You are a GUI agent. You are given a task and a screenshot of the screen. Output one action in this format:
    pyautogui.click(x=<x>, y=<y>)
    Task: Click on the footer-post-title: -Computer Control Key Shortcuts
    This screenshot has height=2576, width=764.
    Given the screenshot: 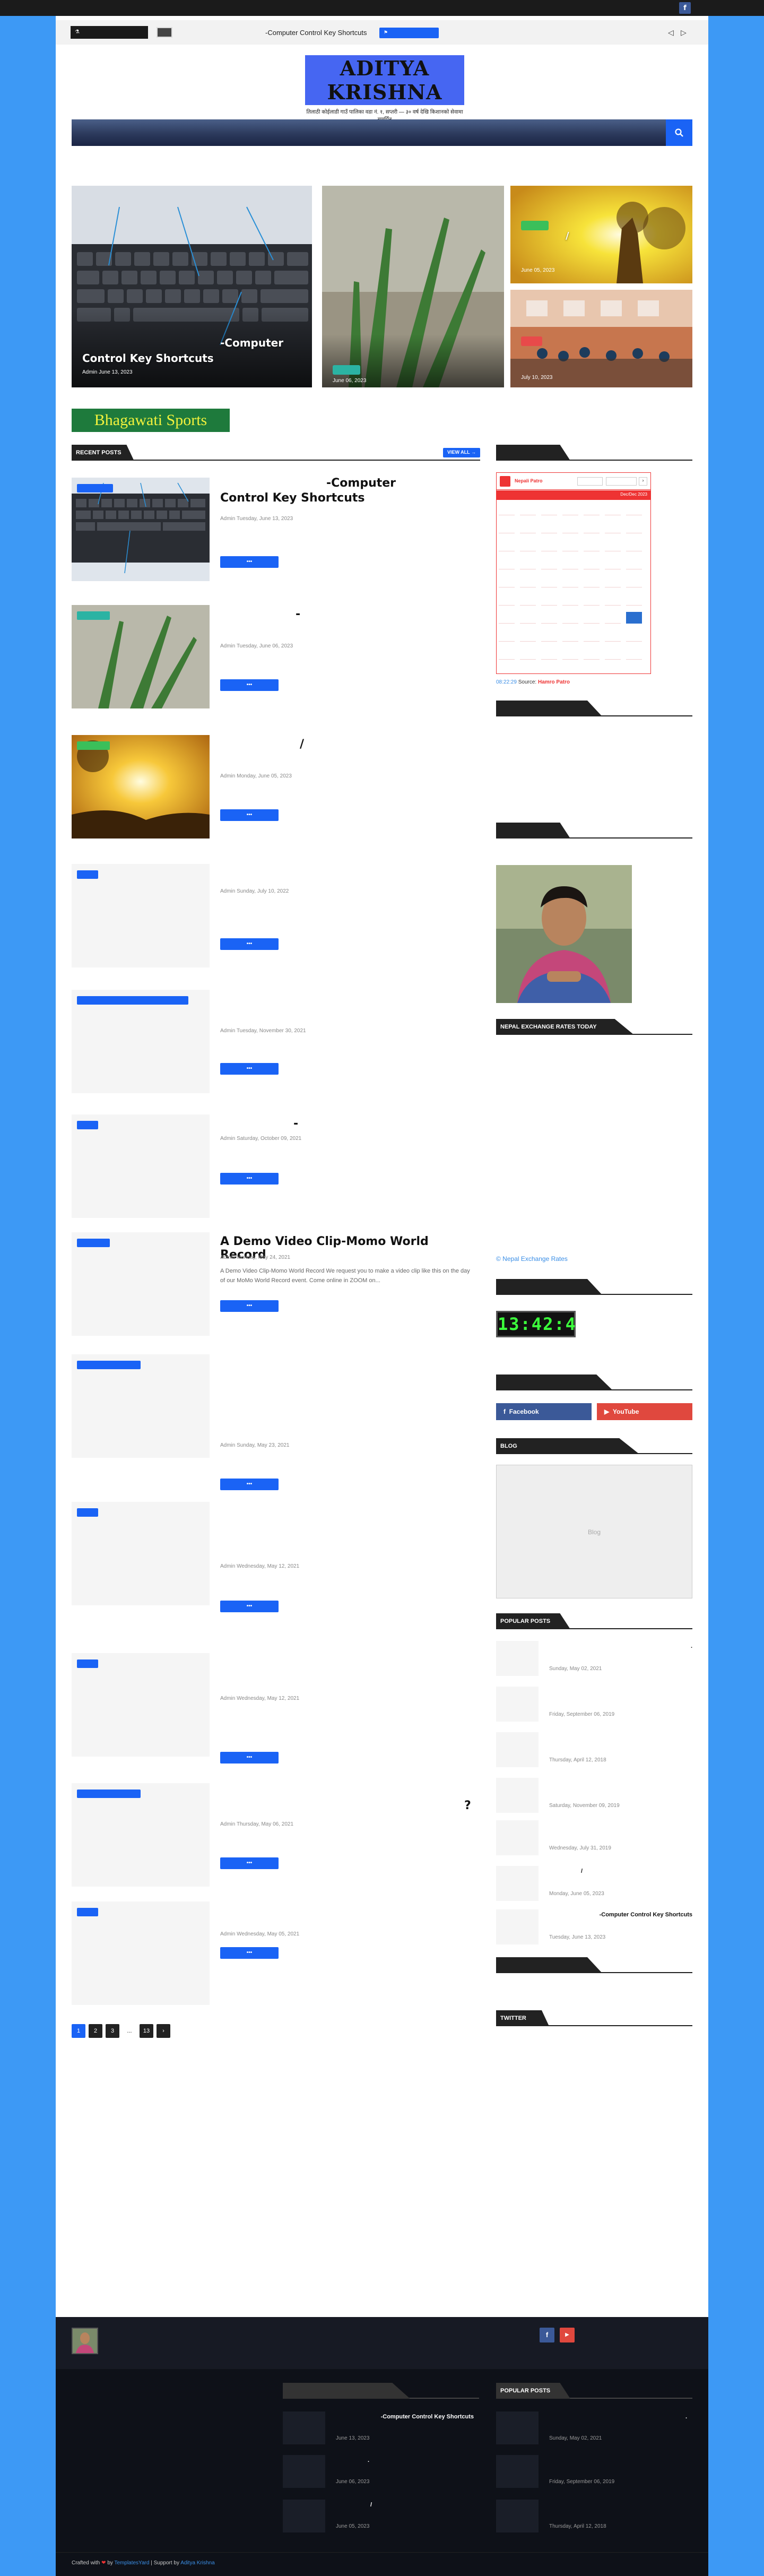 What is the action you would take?
    pyautogui.click(x=405, y=2417)
    